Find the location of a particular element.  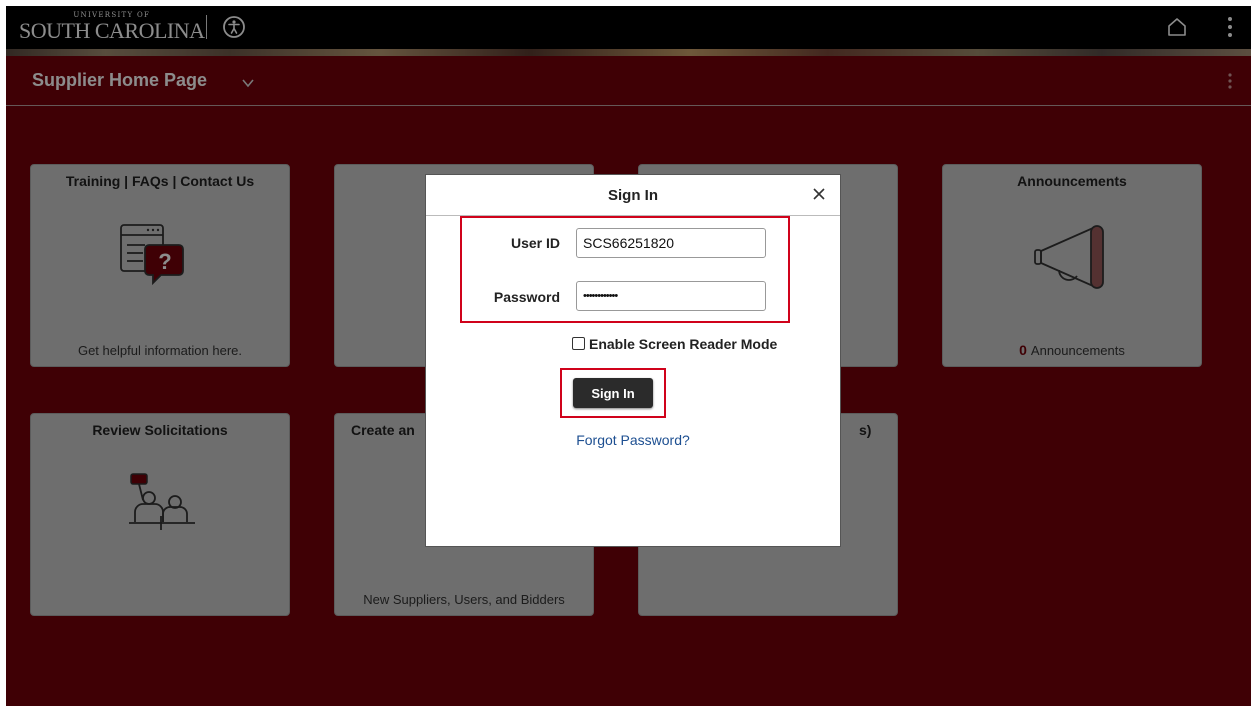

close-icon is located at coordinates (819, 194).